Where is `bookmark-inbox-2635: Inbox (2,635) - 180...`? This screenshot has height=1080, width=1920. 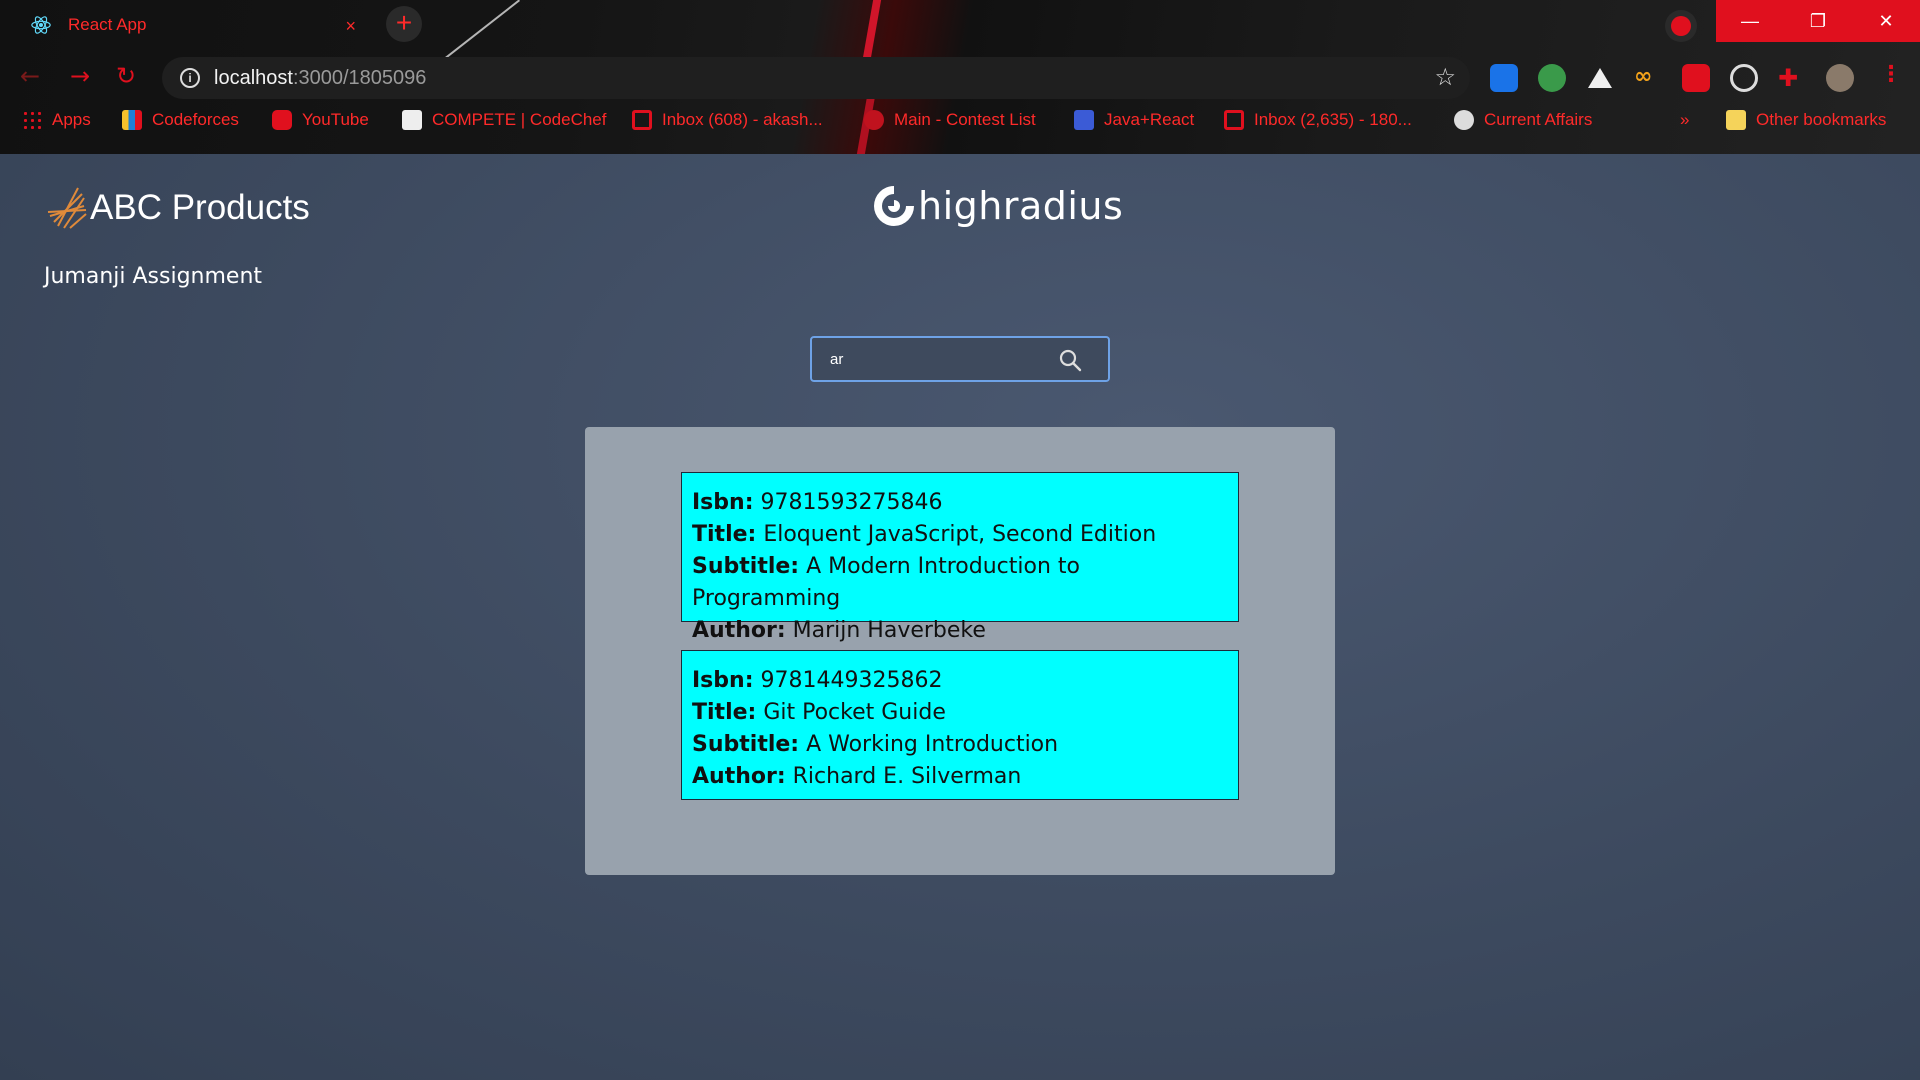 bookmark-inbox-2635: Inbox (2,635) - 180... is located at coordinates (1318, 120).